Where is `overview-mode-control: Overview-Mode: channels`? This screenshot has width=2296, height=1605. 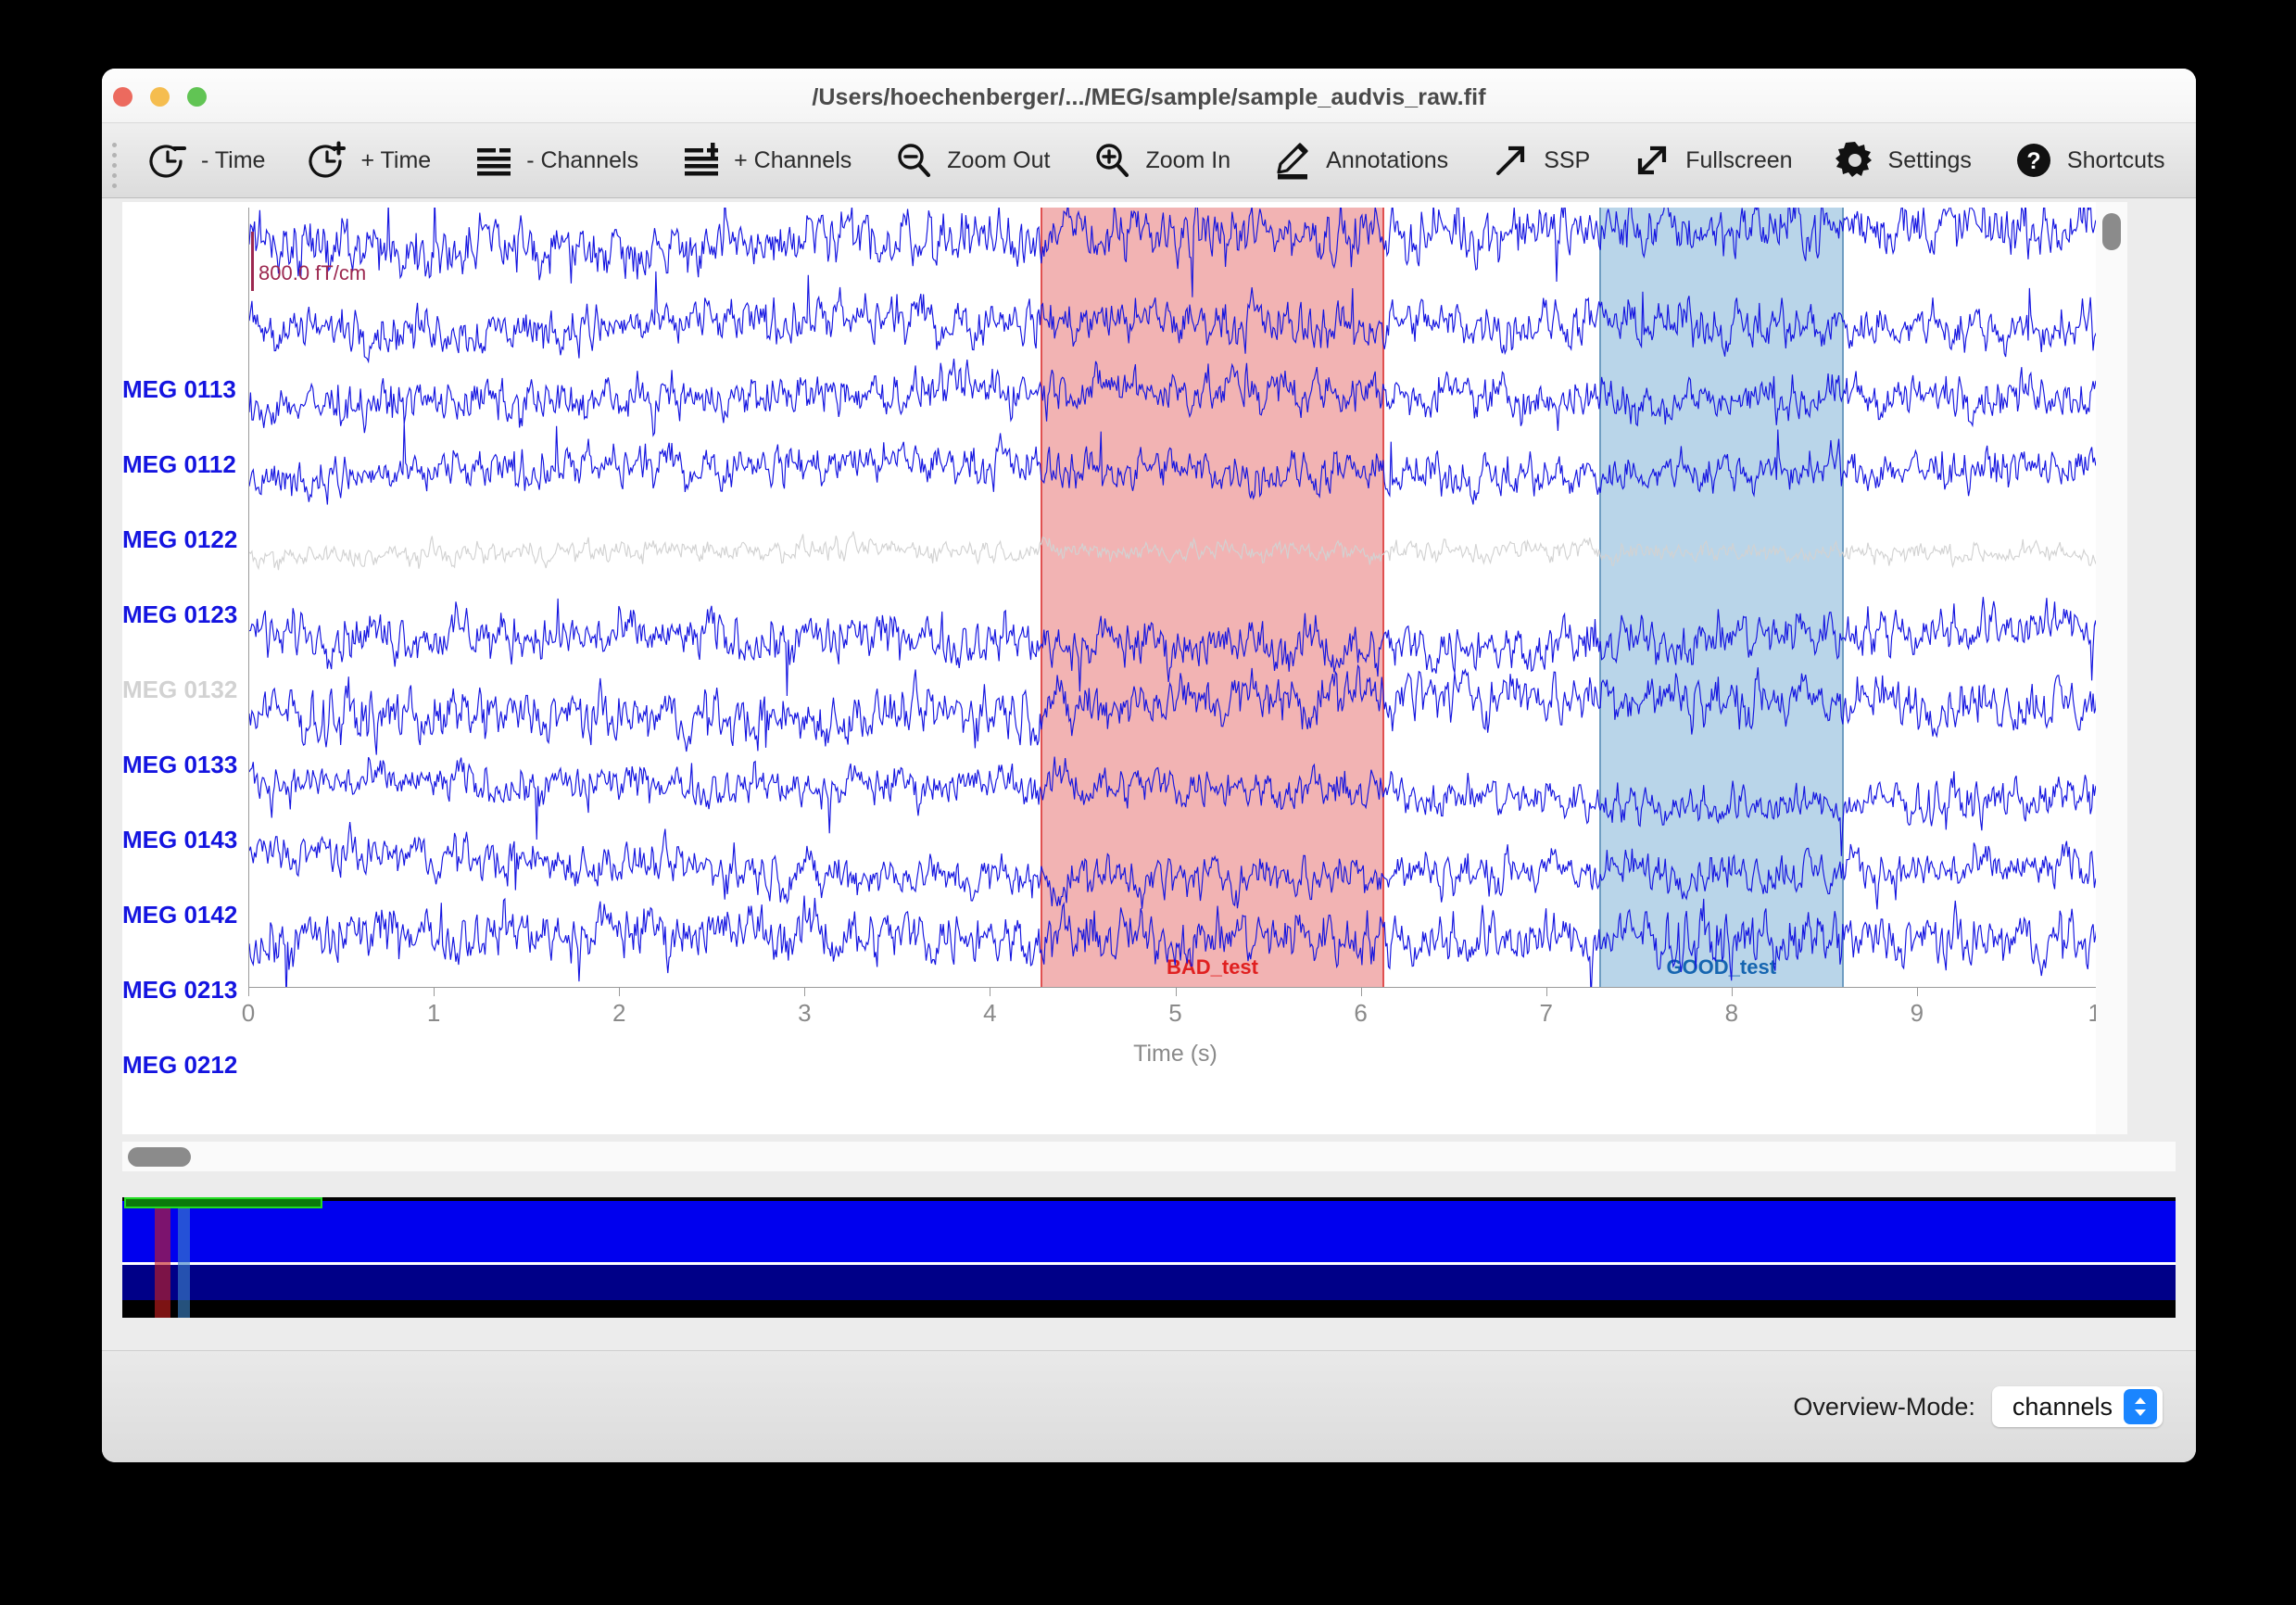 overview-mode-control: Overview-Mode: channels is located at coordinates (1978, 1406).